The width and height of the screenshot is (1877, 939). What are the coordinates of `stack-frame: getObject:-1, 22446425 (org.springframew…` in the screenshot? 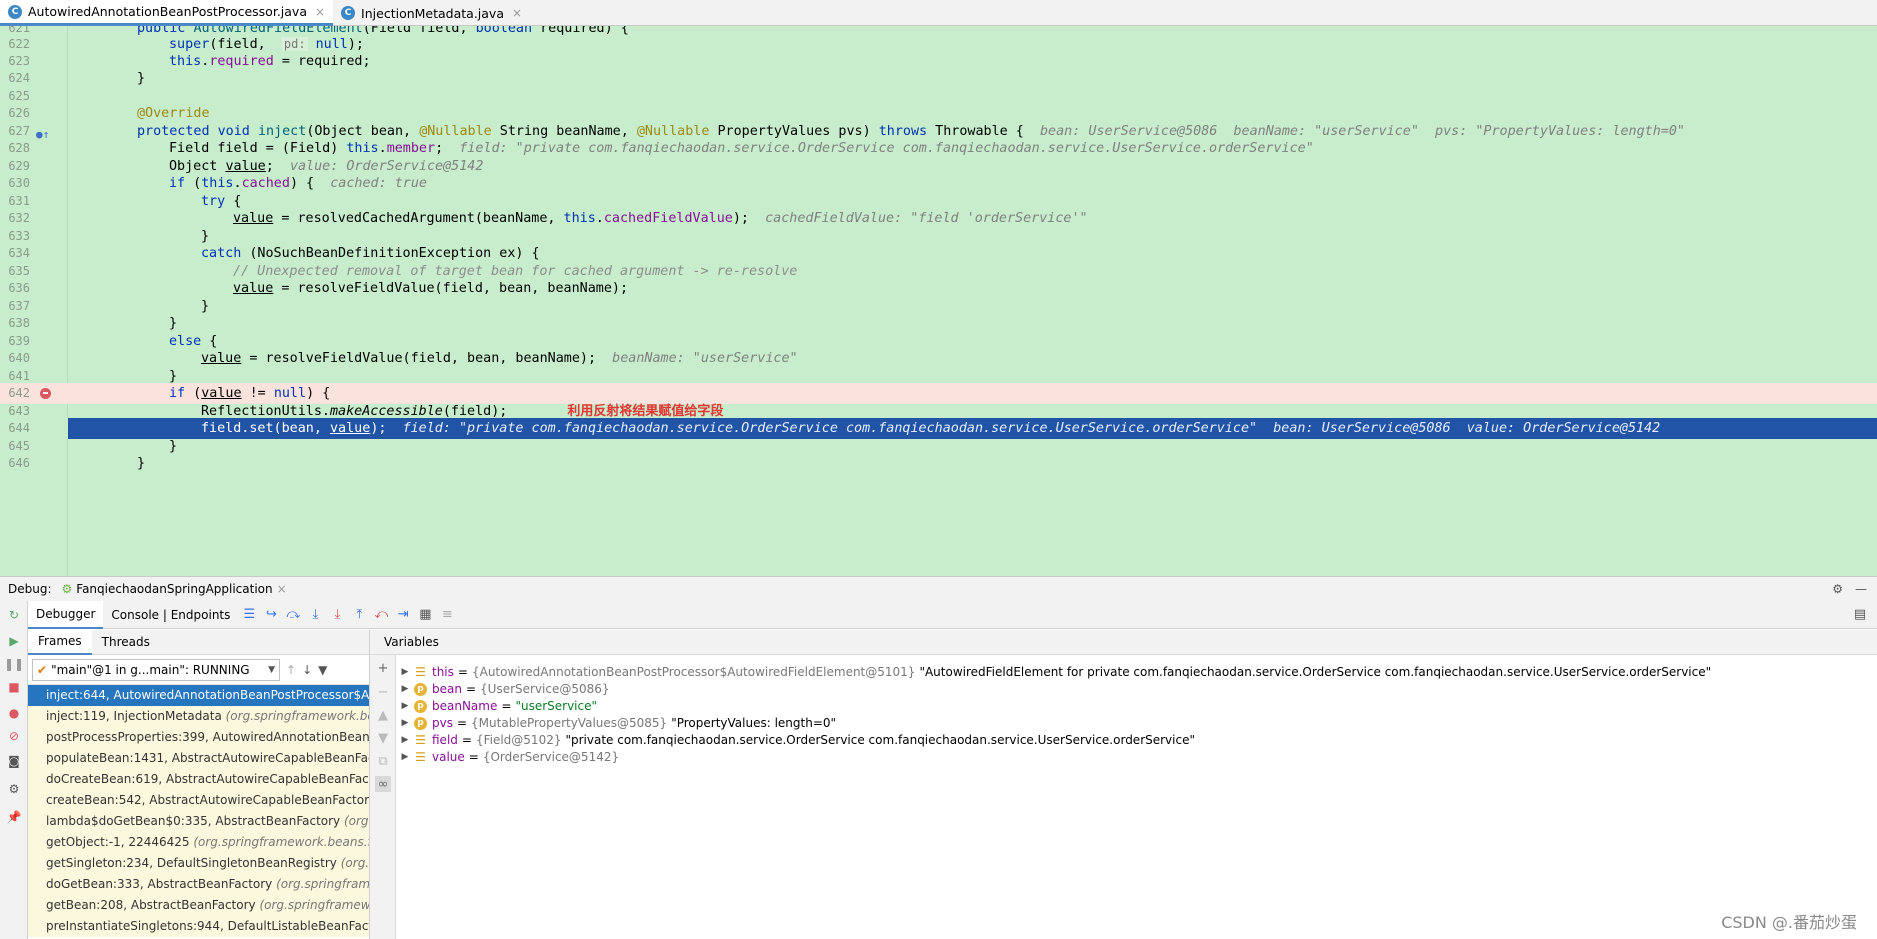 It's located at (198, 842).